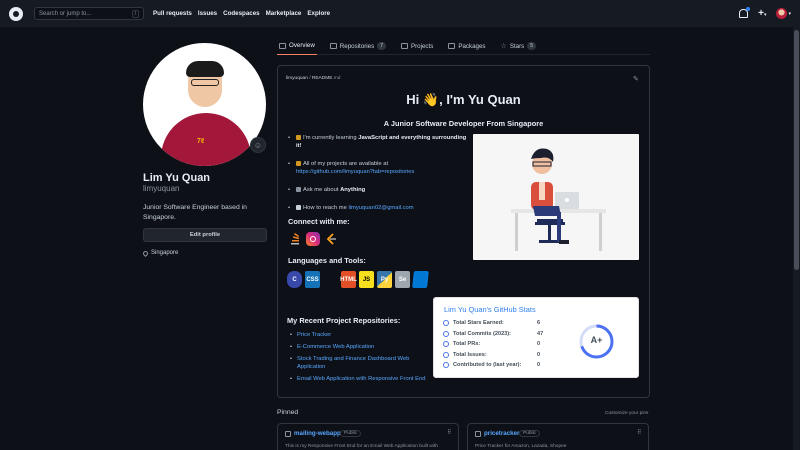  What do you see at coordinates (206, 139) in the screenshot?
I see `avatar-hoodie` at bounding box center [206, 139].